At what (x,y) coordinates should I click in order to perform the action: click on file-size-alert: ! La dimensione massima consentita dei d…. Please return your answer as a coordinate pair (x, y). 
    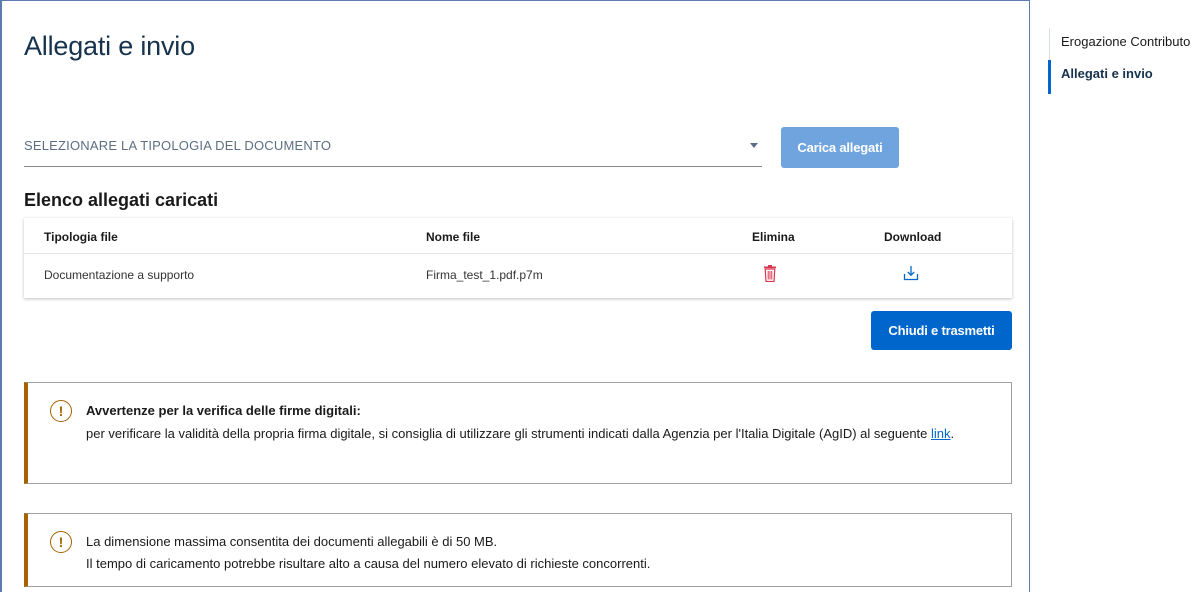
    Looking at the image, I should click on (518, 550).